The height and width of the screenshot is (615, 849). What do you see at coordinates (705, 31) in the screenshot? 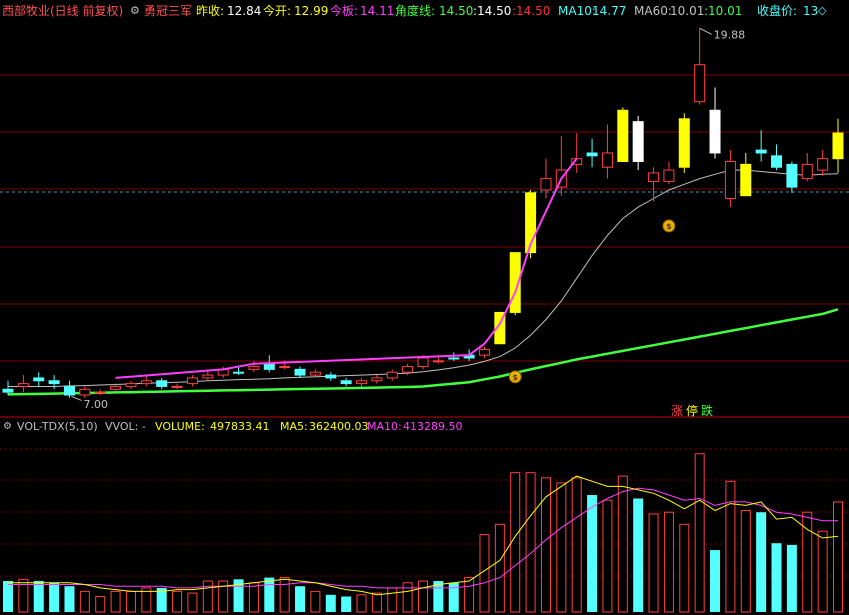
I see `high-pointer` at bounding box center [705, 31].